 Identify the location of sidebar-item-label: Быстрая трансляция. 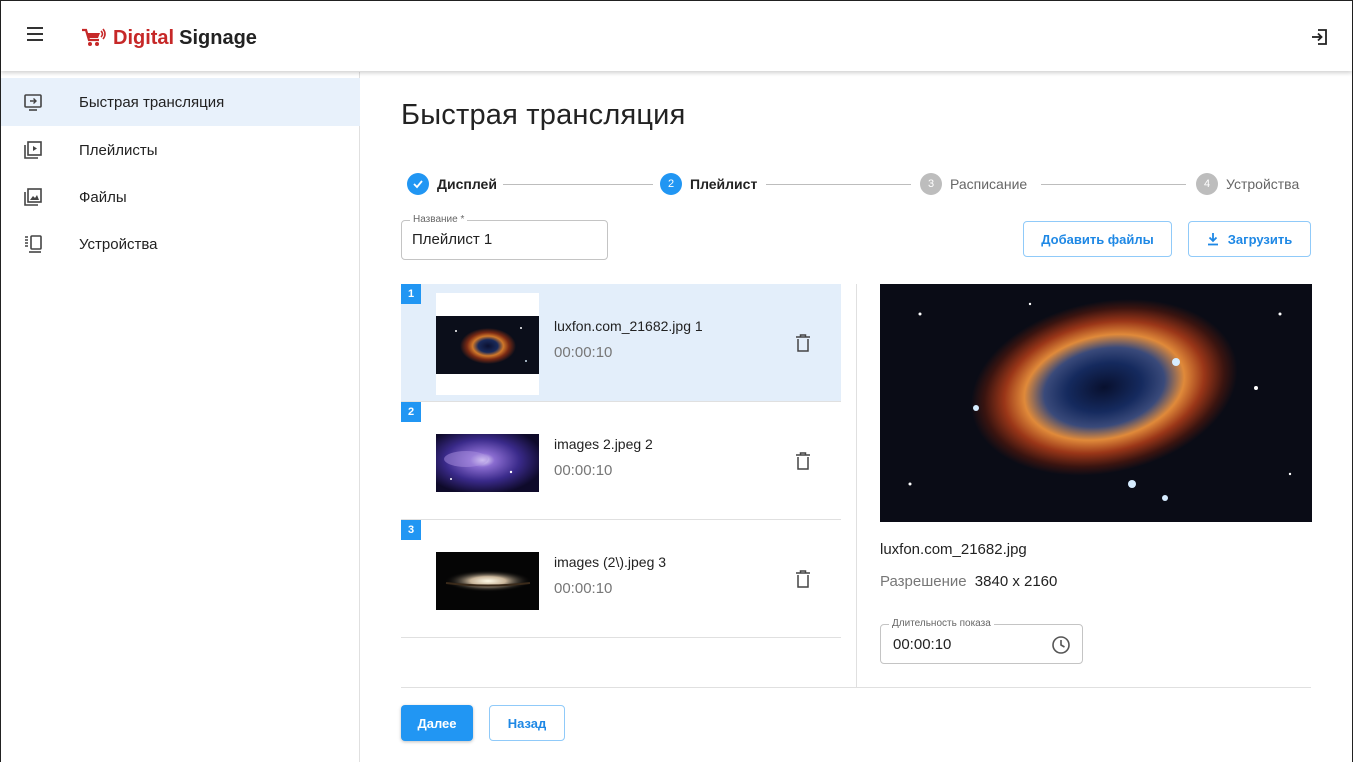
(152, 102).